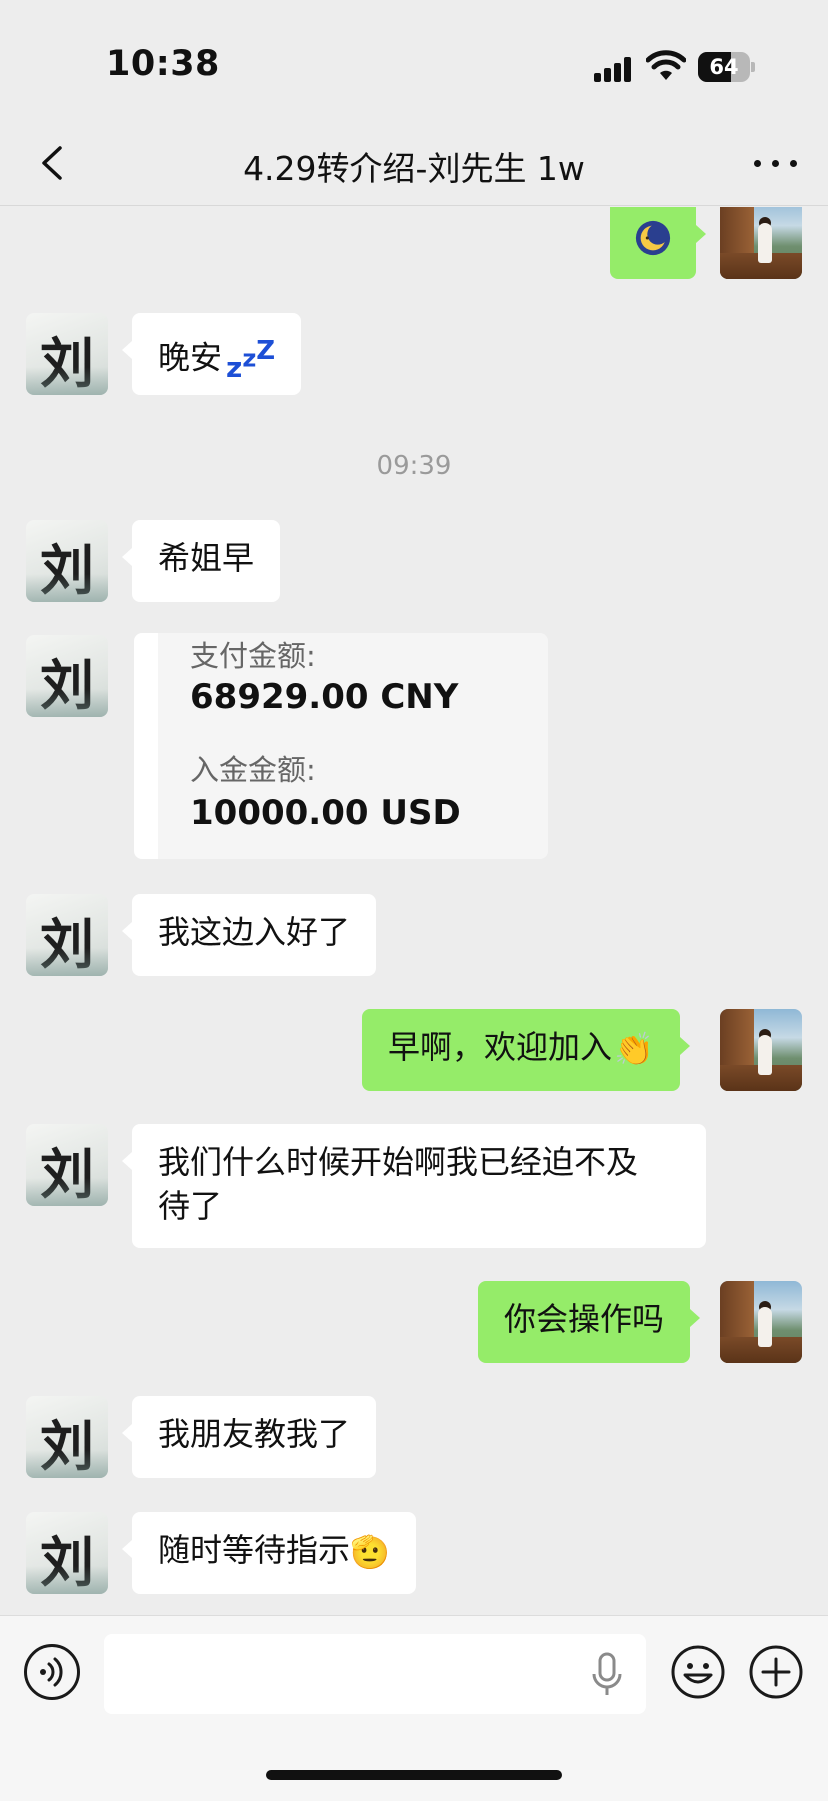 The image size is (828, 1801). I want to click on deposit-amount-value: 10000.00 USD, so click(325, 813).